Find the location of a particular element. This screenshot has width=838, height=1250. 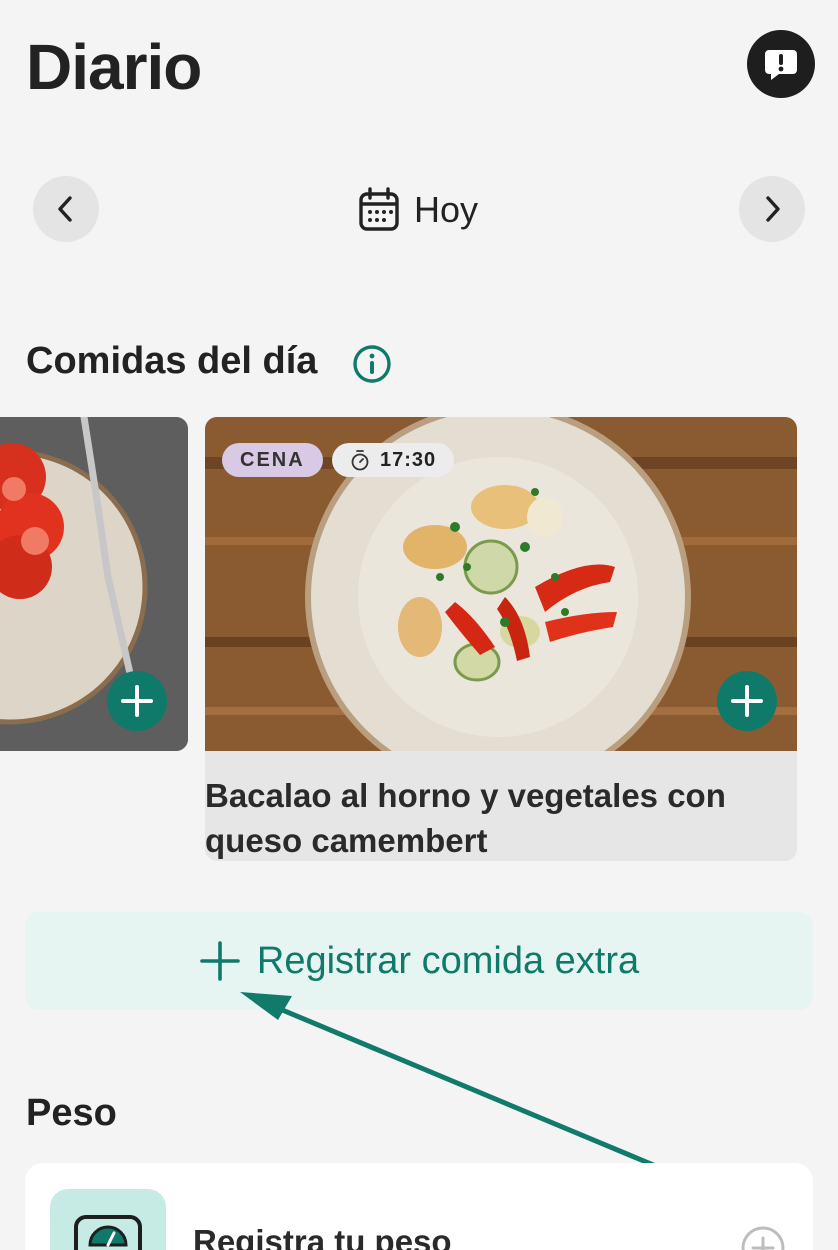

register-extra-meal-button: Registrar comida extra is located at coordinates (419, 961).